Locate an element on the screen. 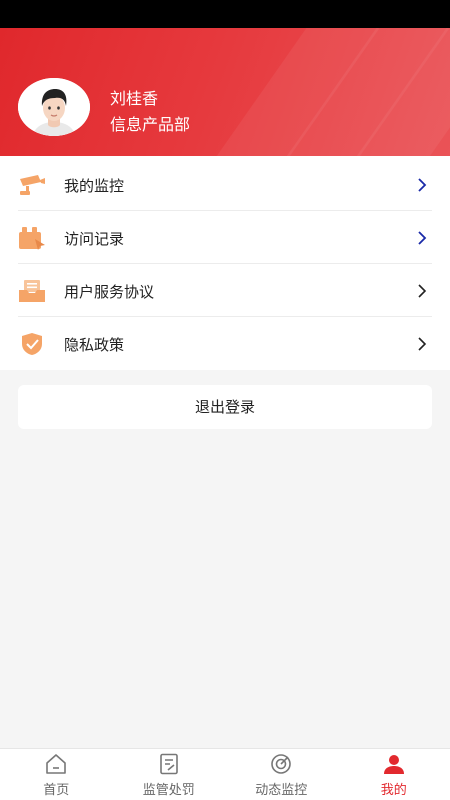 The image size is (450, 800). tab-mine: 我的 is located at coordinates (394, 774).